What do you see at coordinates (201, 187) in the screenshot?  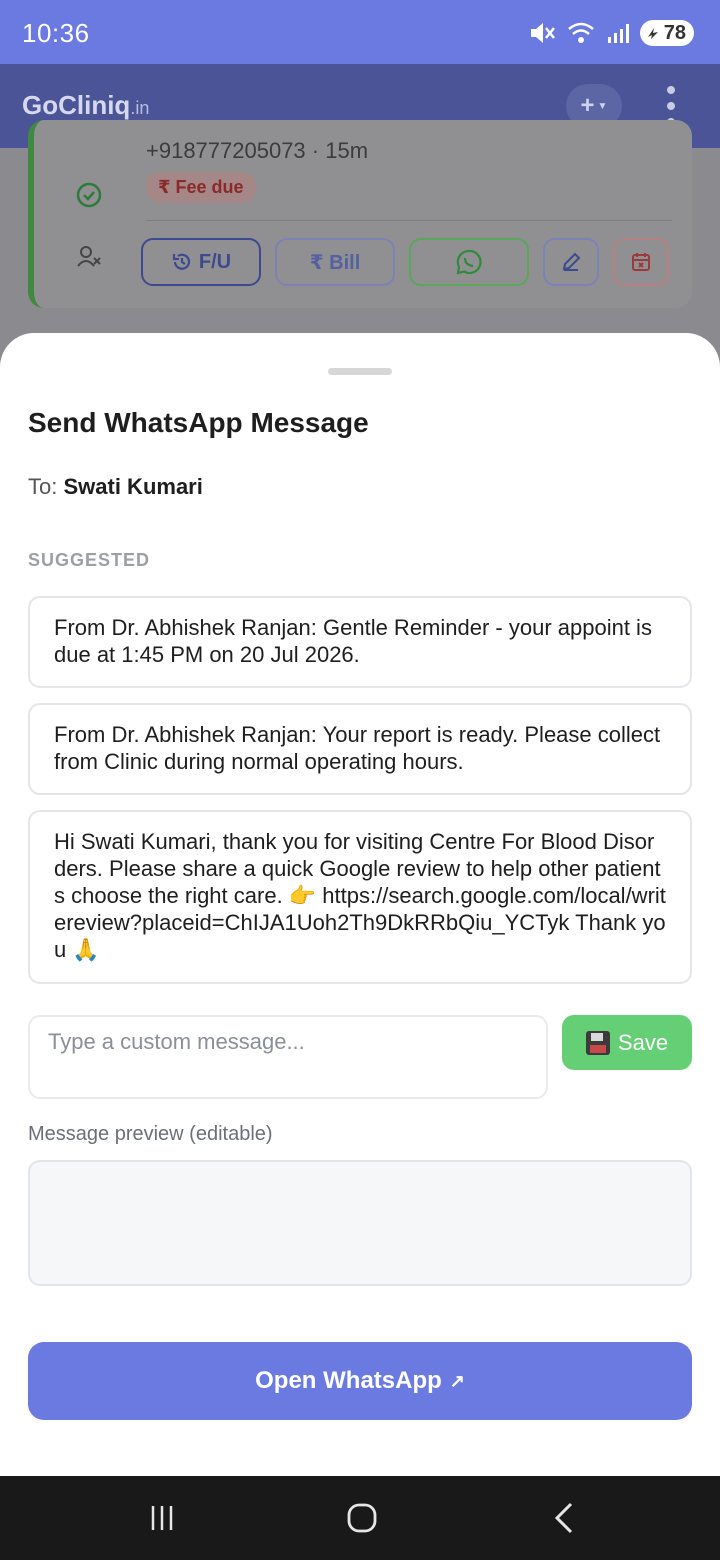 I see `fee-due-badge: ₹ Fee due` at bounding box center [201, 187].